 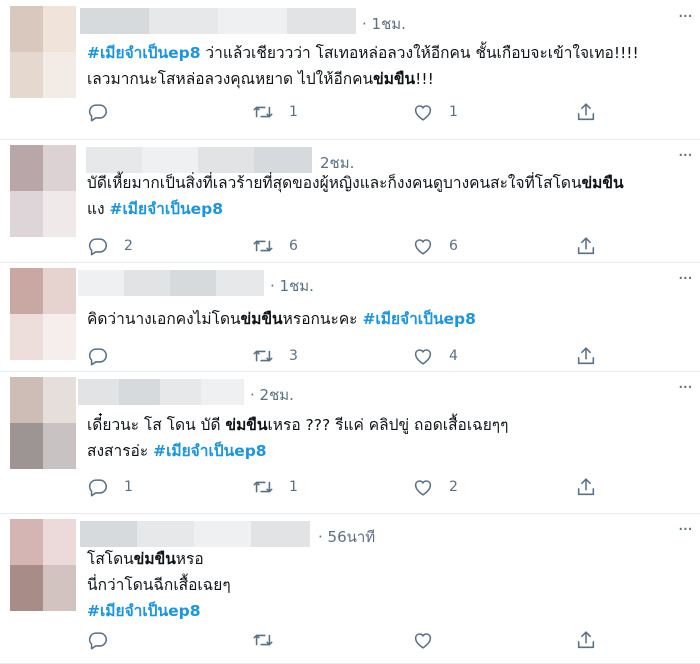 What do you see at coordinates (342, 640) in the screenshot?
I see `tweet-actions` at bounding box center [342, 640].